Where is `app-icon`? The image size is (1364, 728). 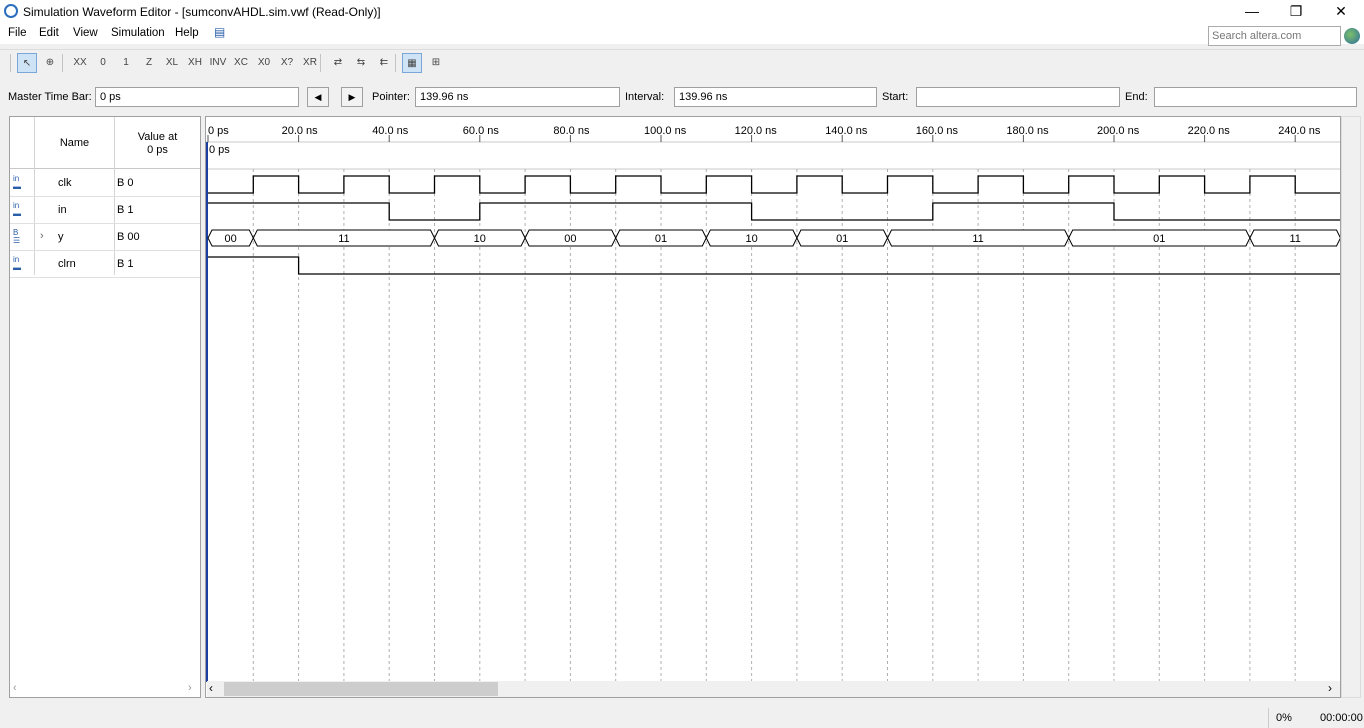
app-icon is located at coordinates (11, 11).